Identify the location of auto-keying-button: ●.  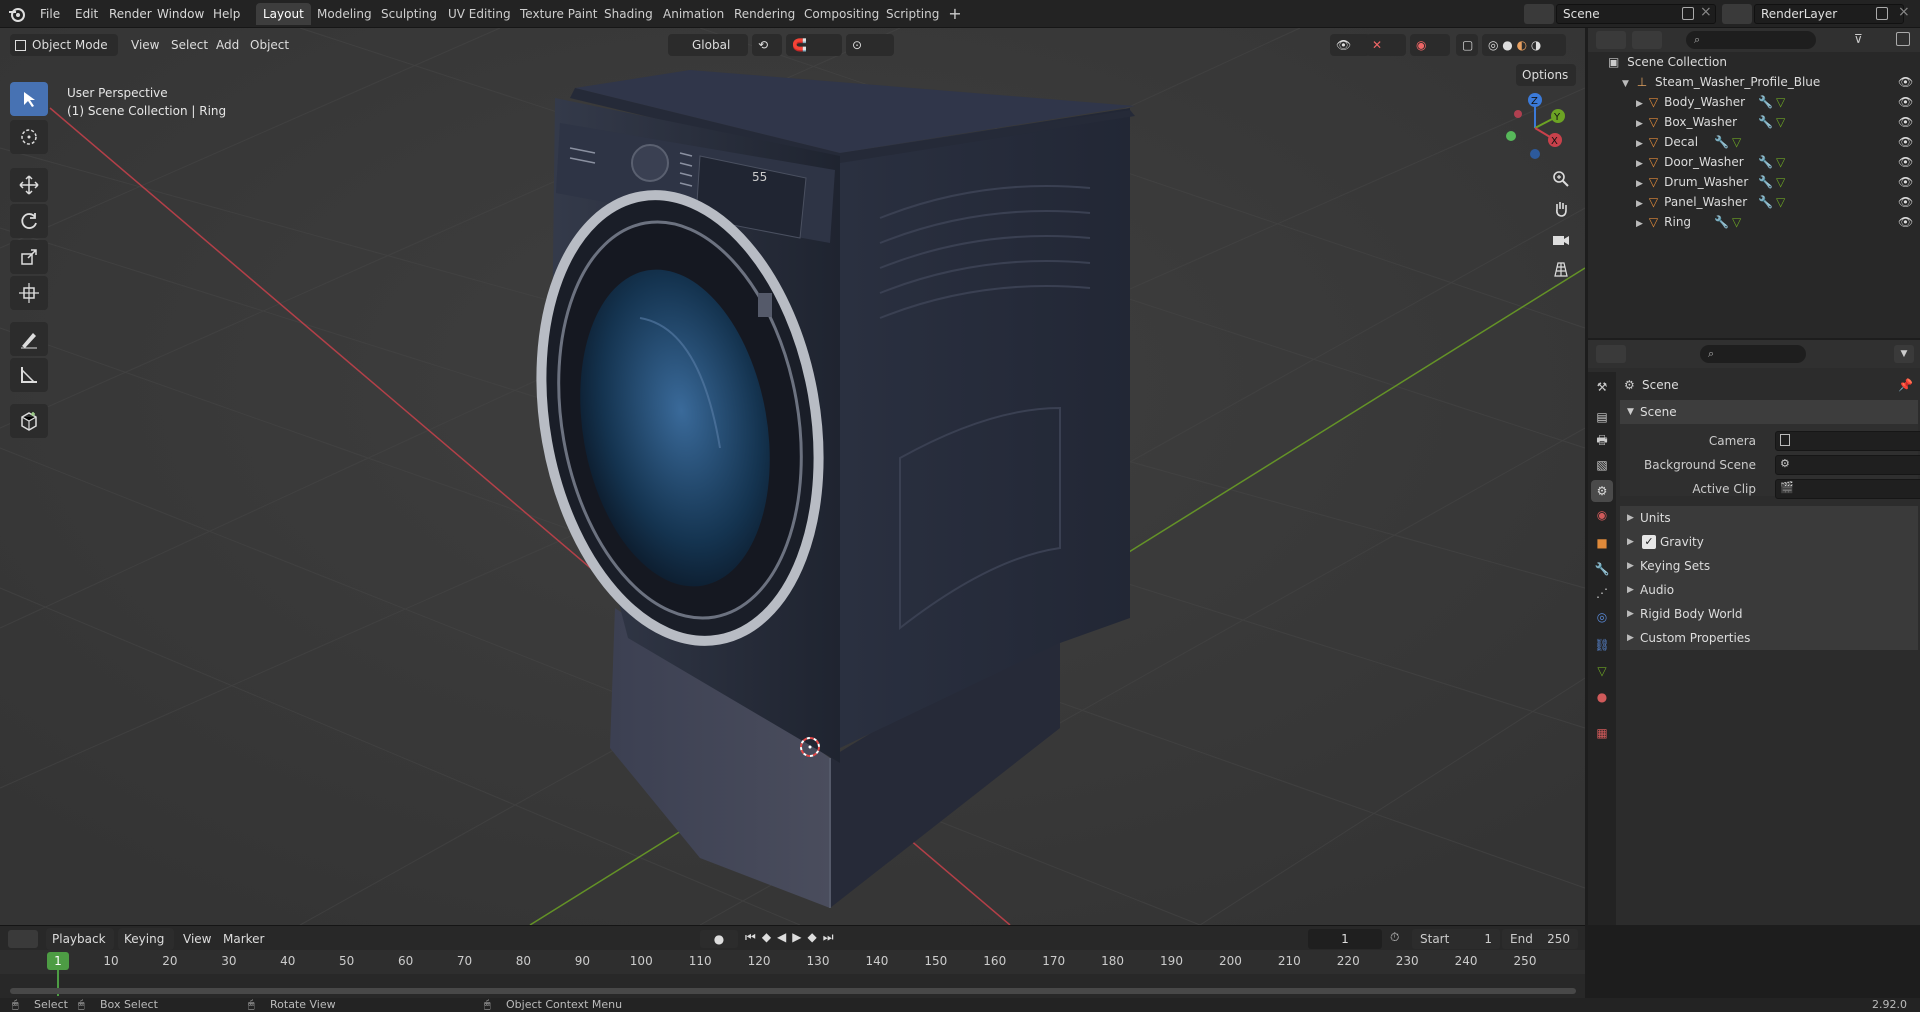
(719, 939).